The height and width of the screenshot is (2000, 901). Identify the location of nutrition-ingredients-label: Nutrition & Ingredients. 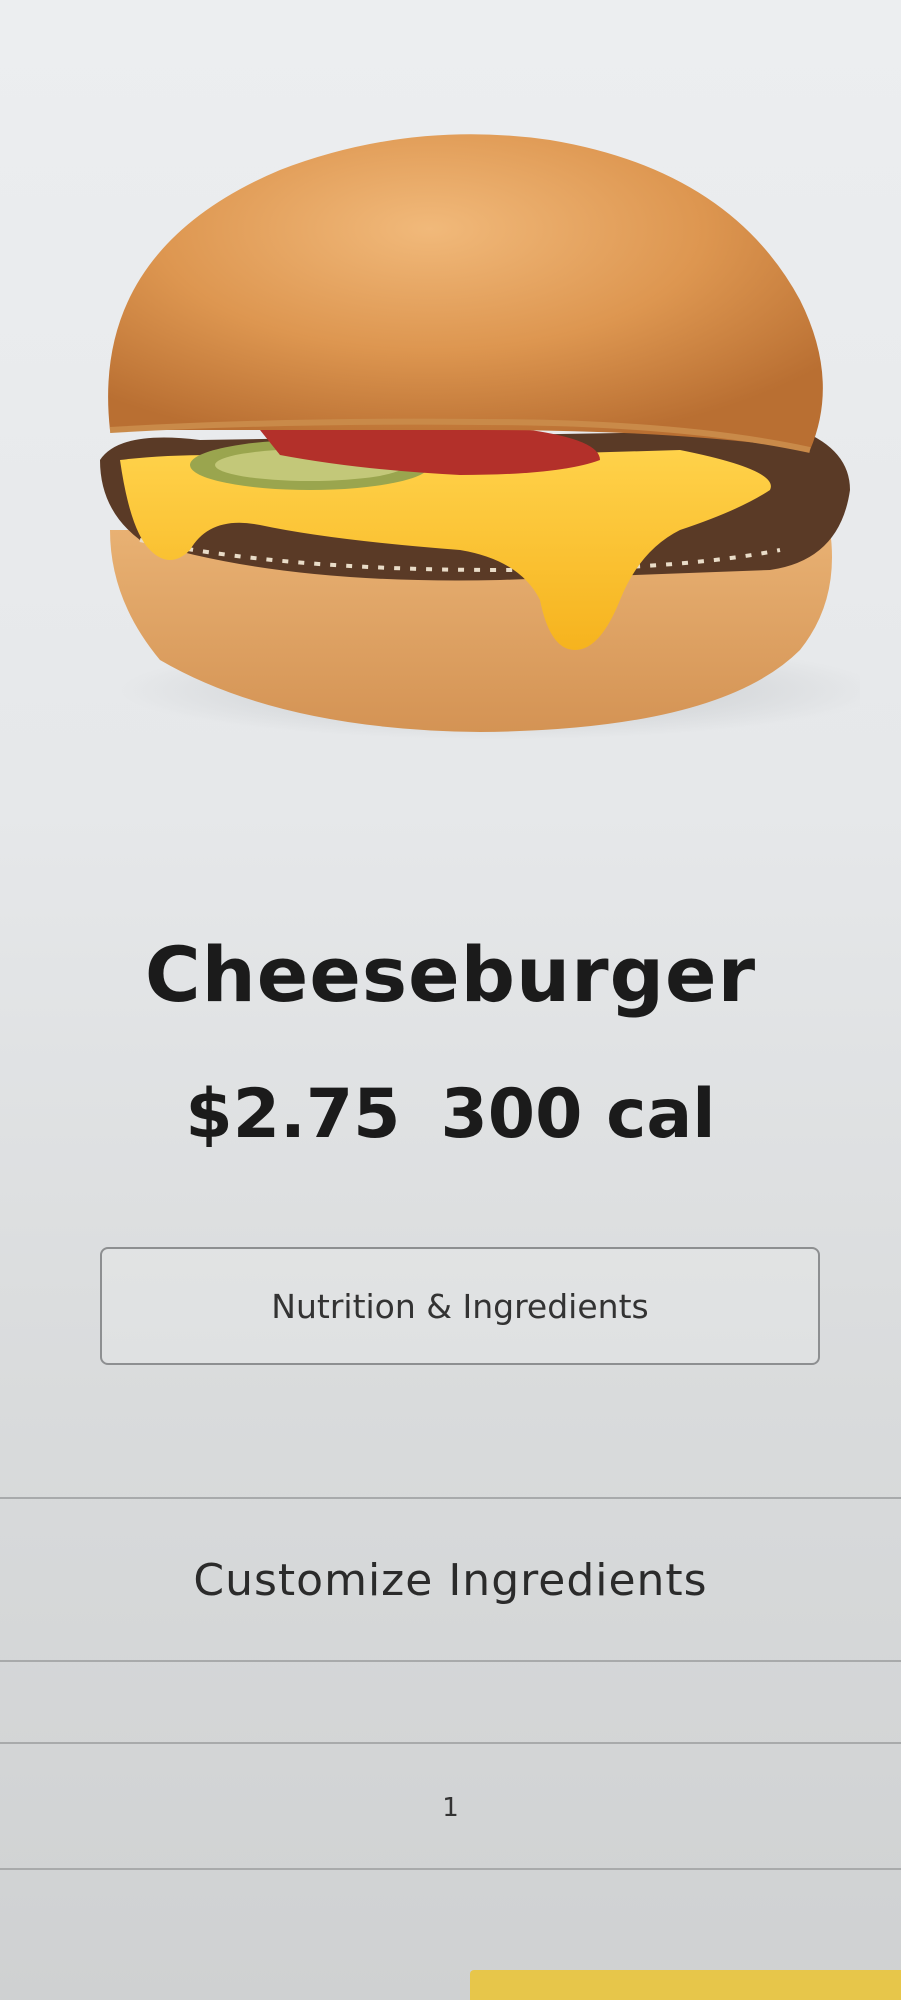
(460, 1306).